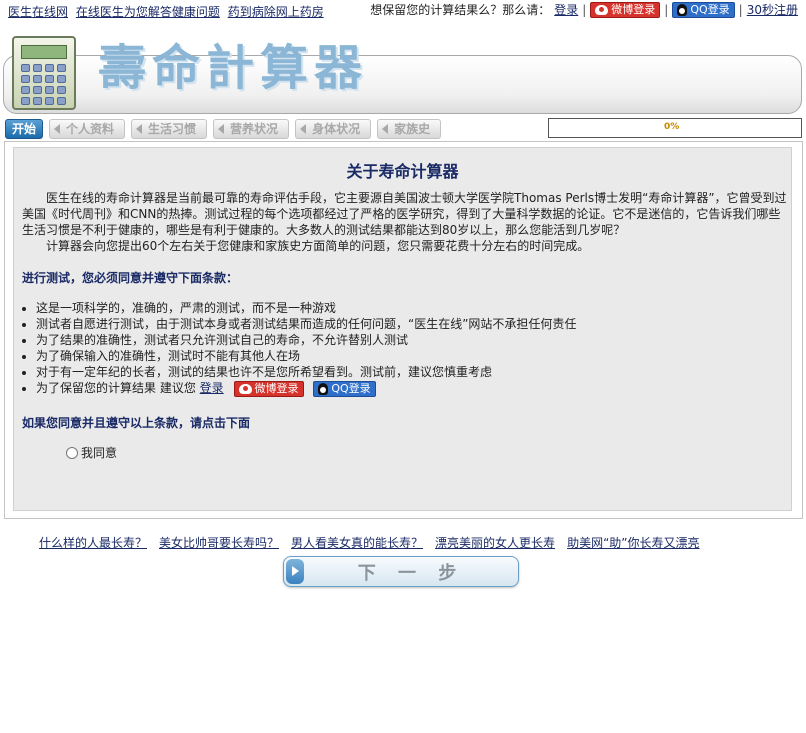 This screenshot has width=806, height=733. I want to click on calculator-icon, so click(44, 73).